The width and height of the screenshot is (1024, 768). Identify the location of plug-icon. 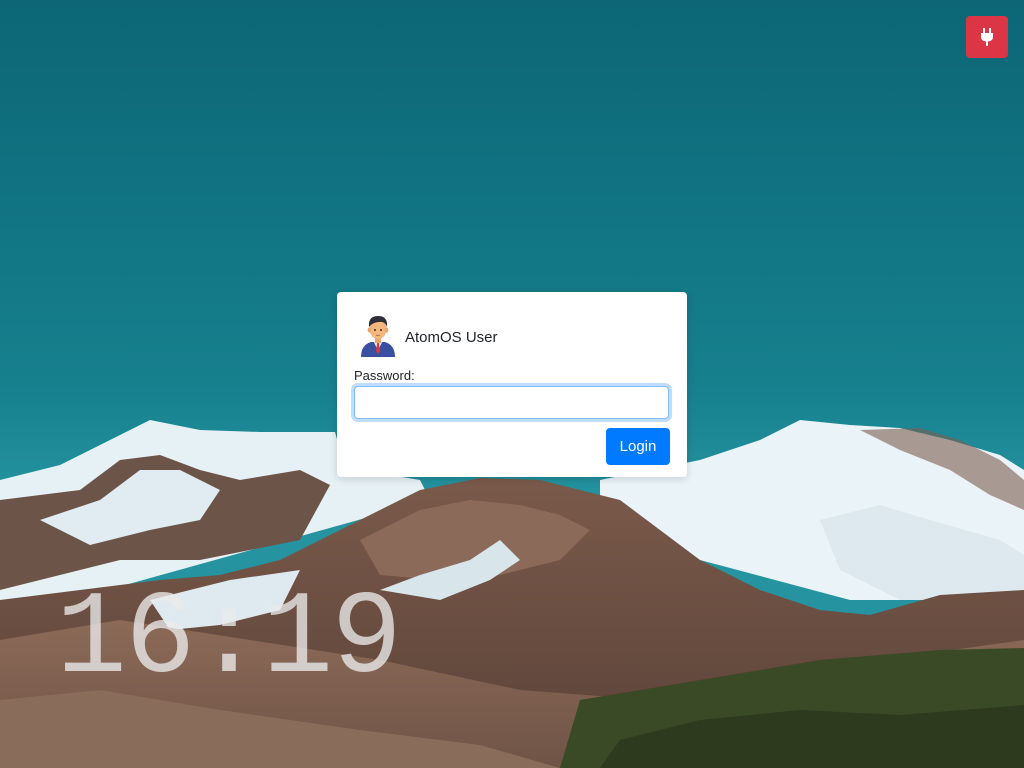
(987, 37).